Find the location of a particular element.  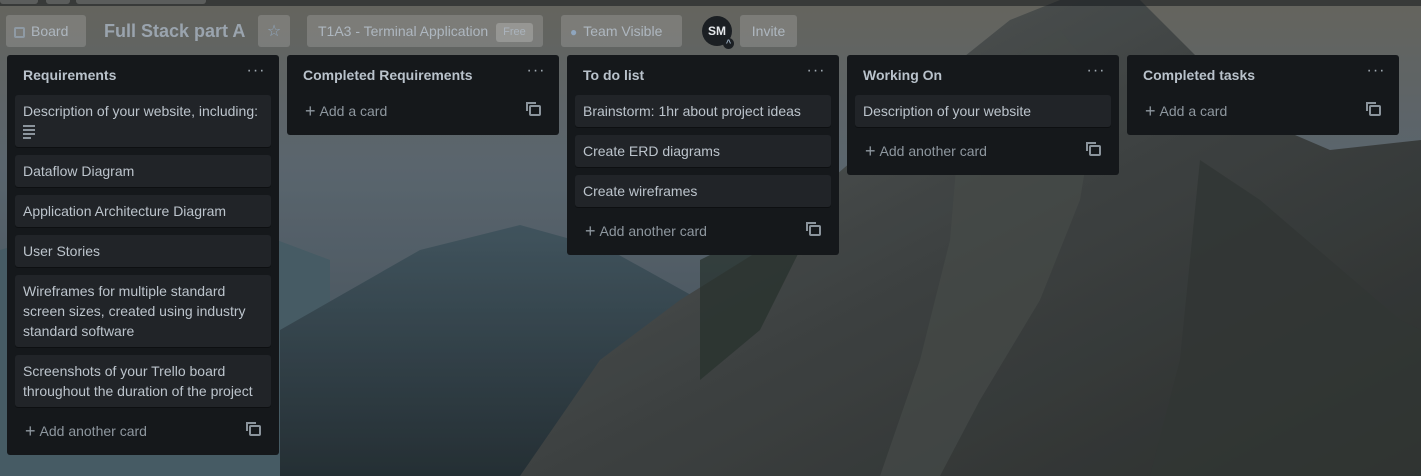

card: Application Architecture Diagram is located at coordinates (143, 211).